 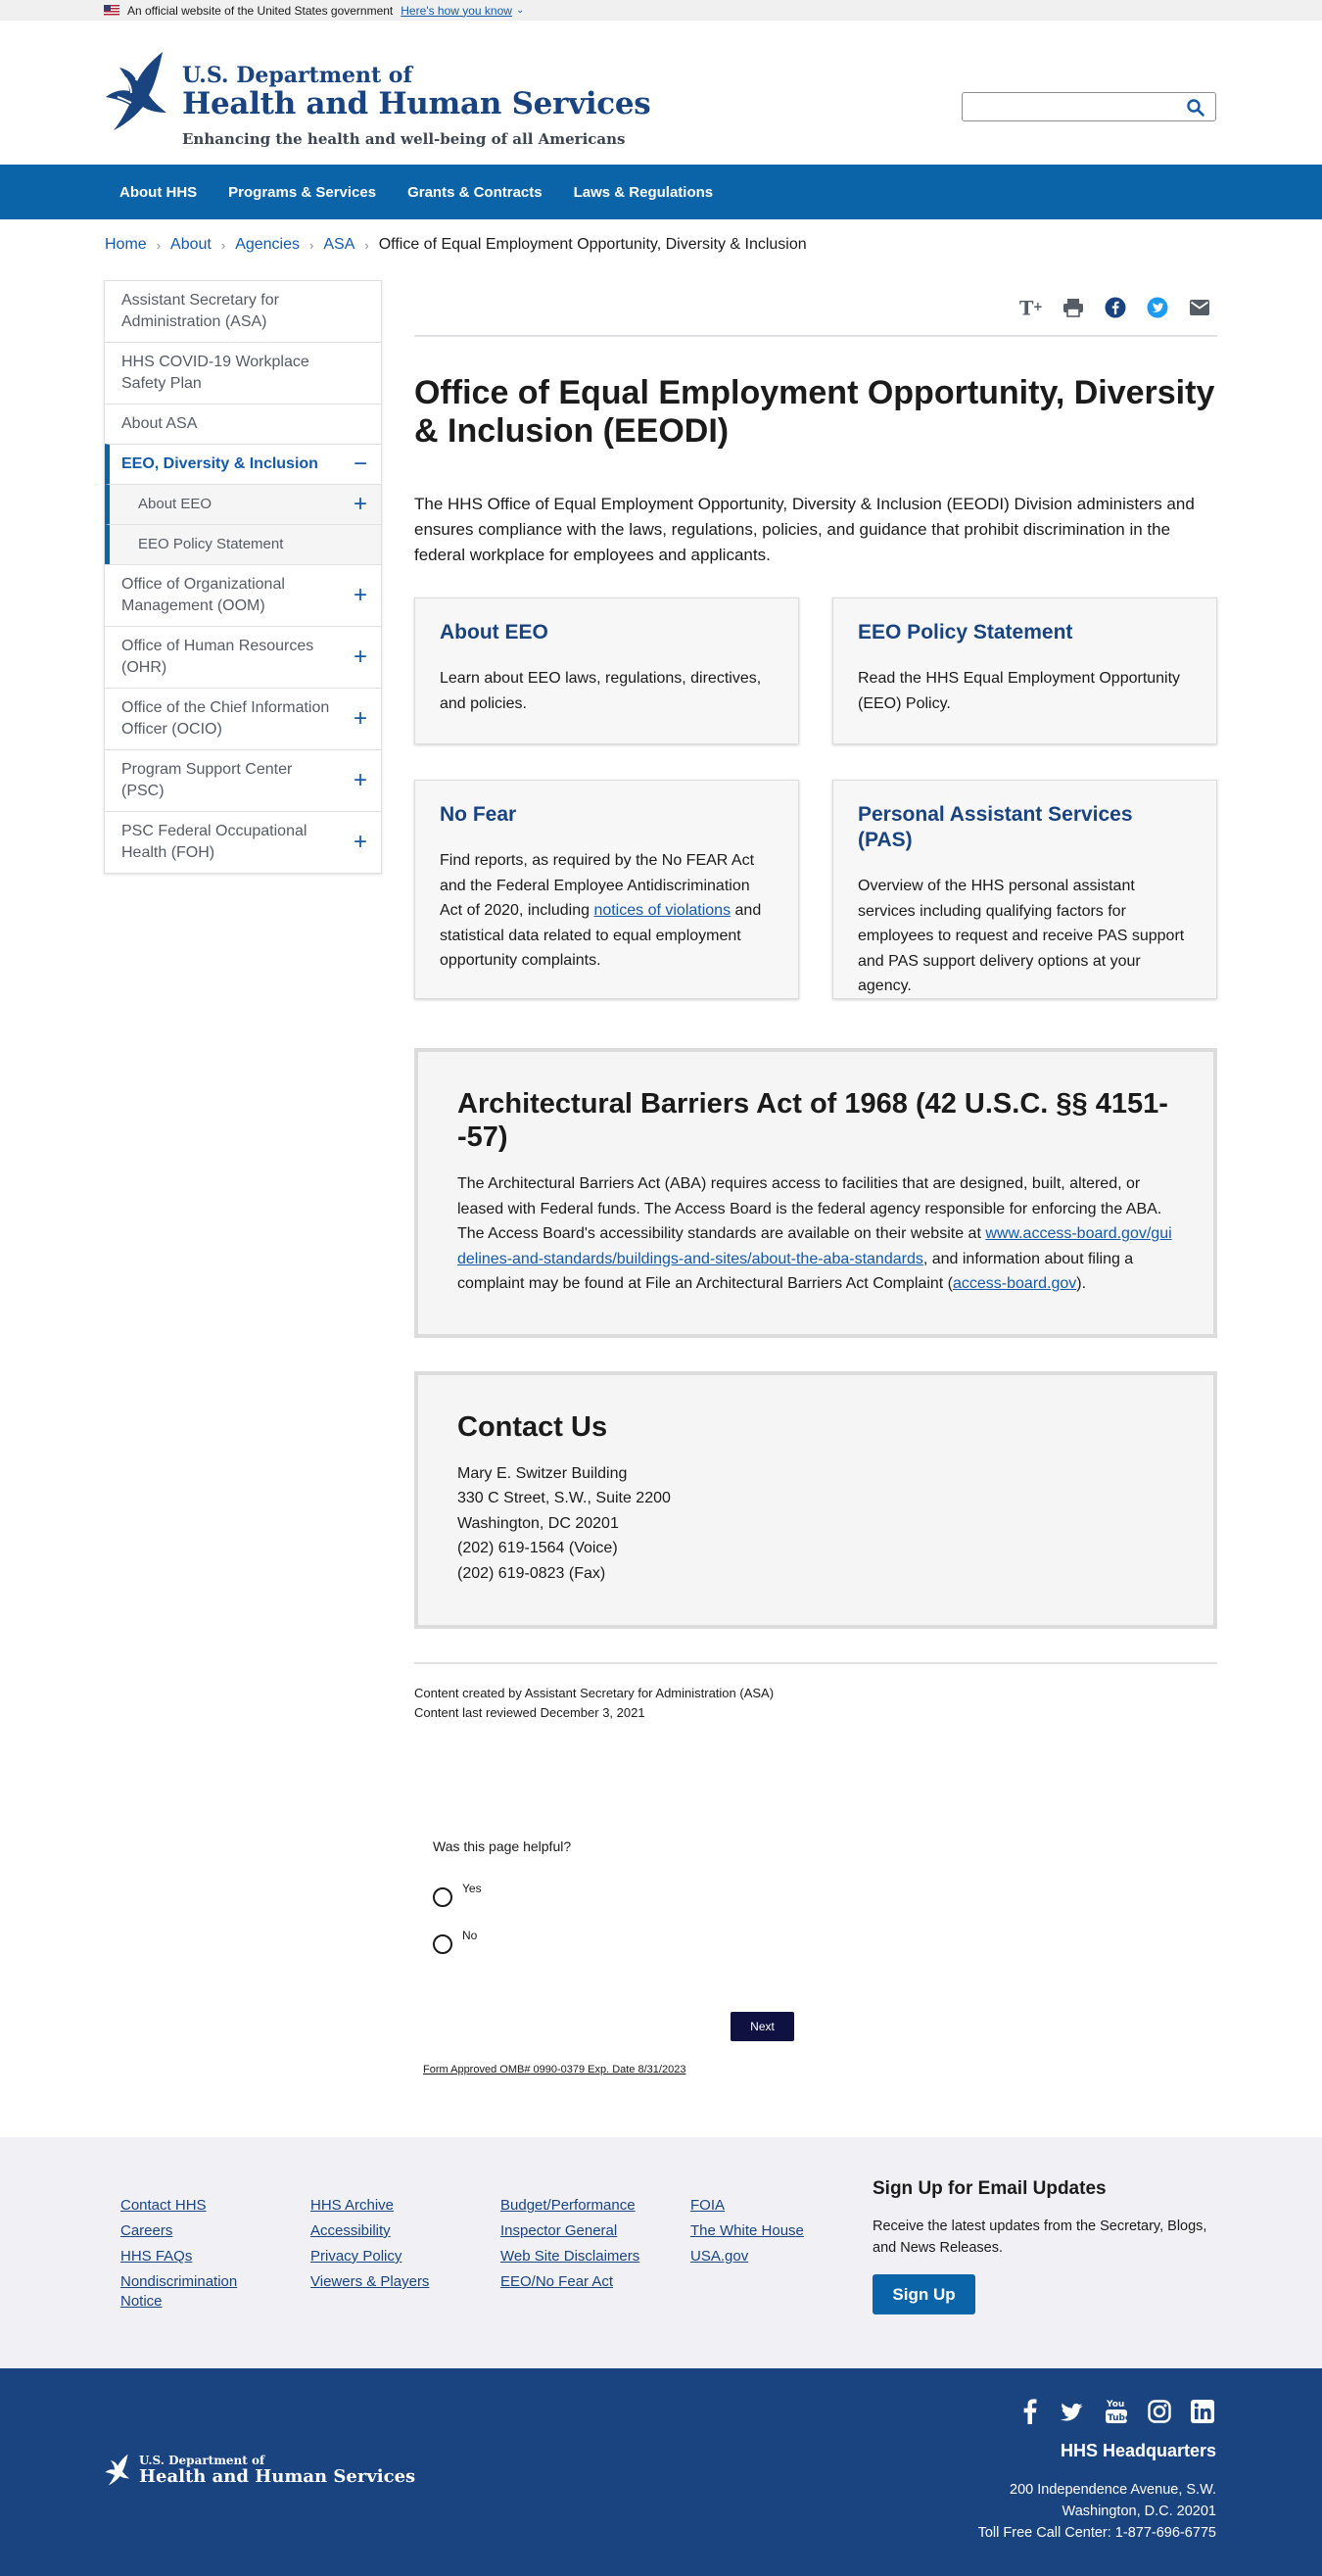 I want to click on nav-programs-services: Programs & Services, so click(x=302, y=192).